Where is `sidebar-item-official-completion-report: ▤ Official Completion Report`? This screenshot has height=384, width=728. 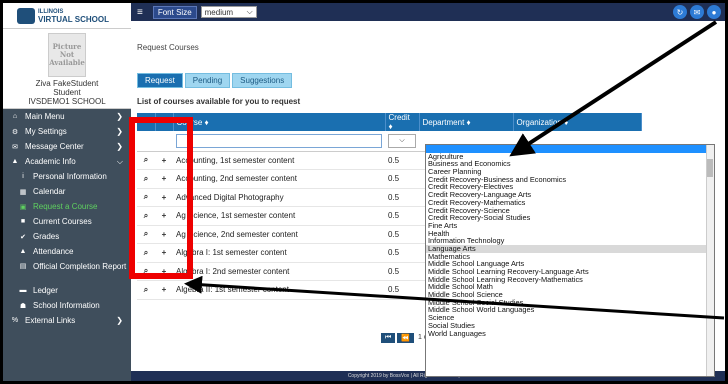 sidebar-item-official-completion-report: ▤ Official Completion Report is located at coordinates (67, 271).